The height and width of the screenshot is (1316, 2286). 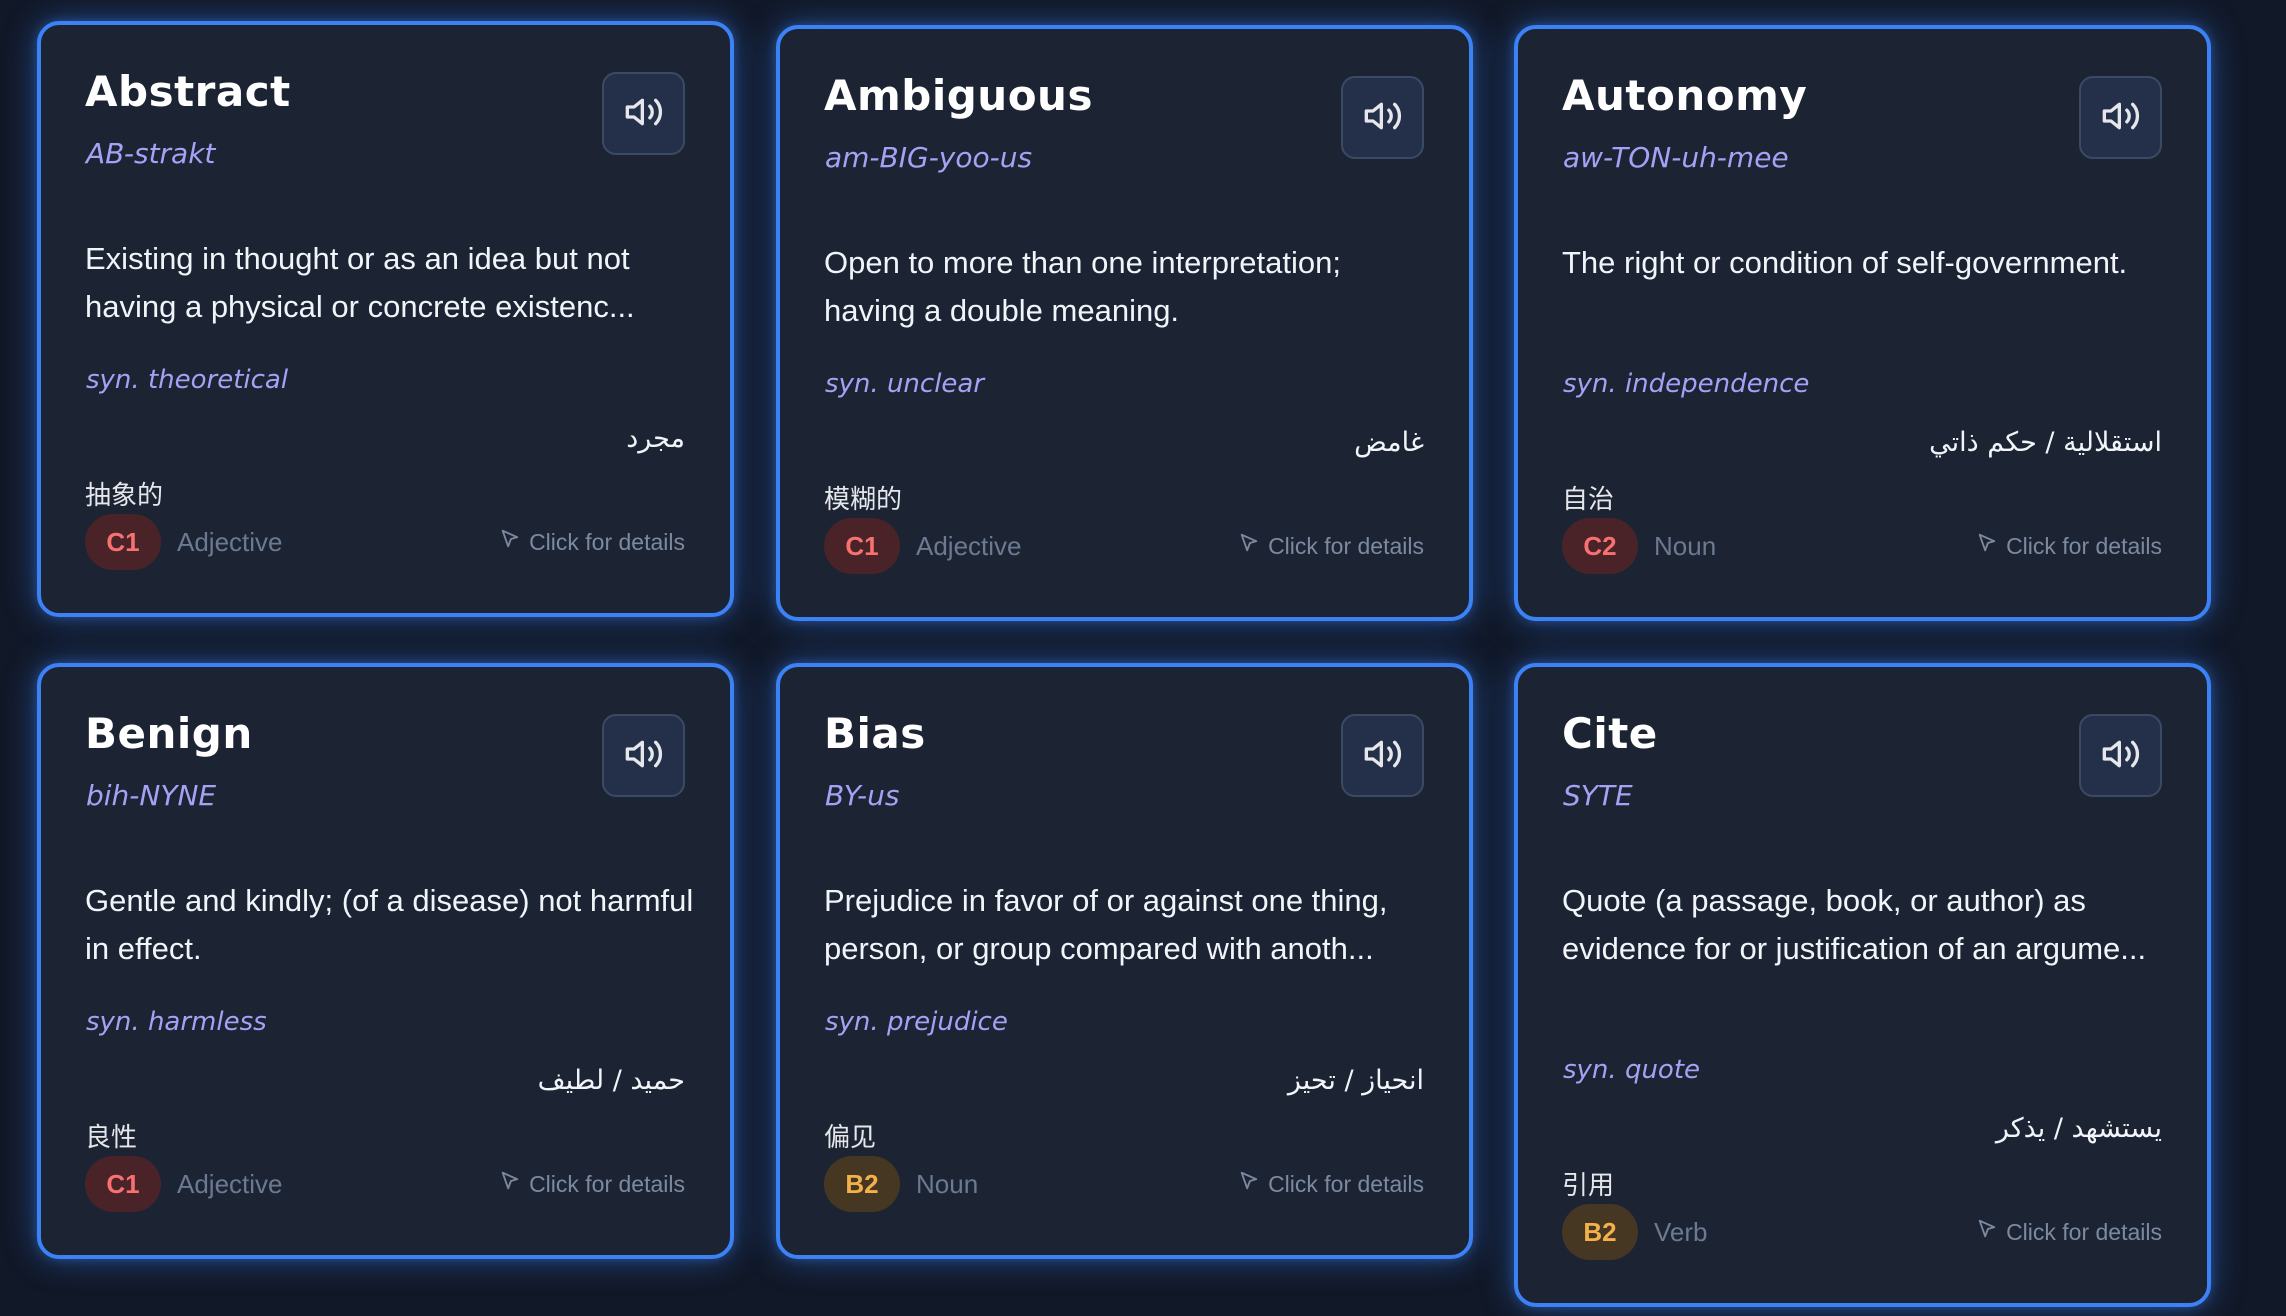 What do you see at coordinates (1632, 1070) in the screenshot?
I see `synonym: syn. quote` at bounding box center [1632, 1070].